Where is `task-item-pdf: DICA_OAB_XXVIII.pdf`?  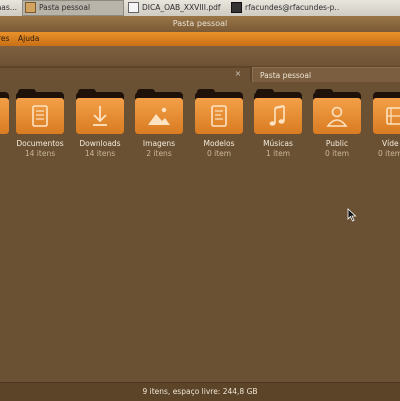 task-item-pdf: DICA_OAB_XXVIII.pdf is located at coordinates (176, 8).